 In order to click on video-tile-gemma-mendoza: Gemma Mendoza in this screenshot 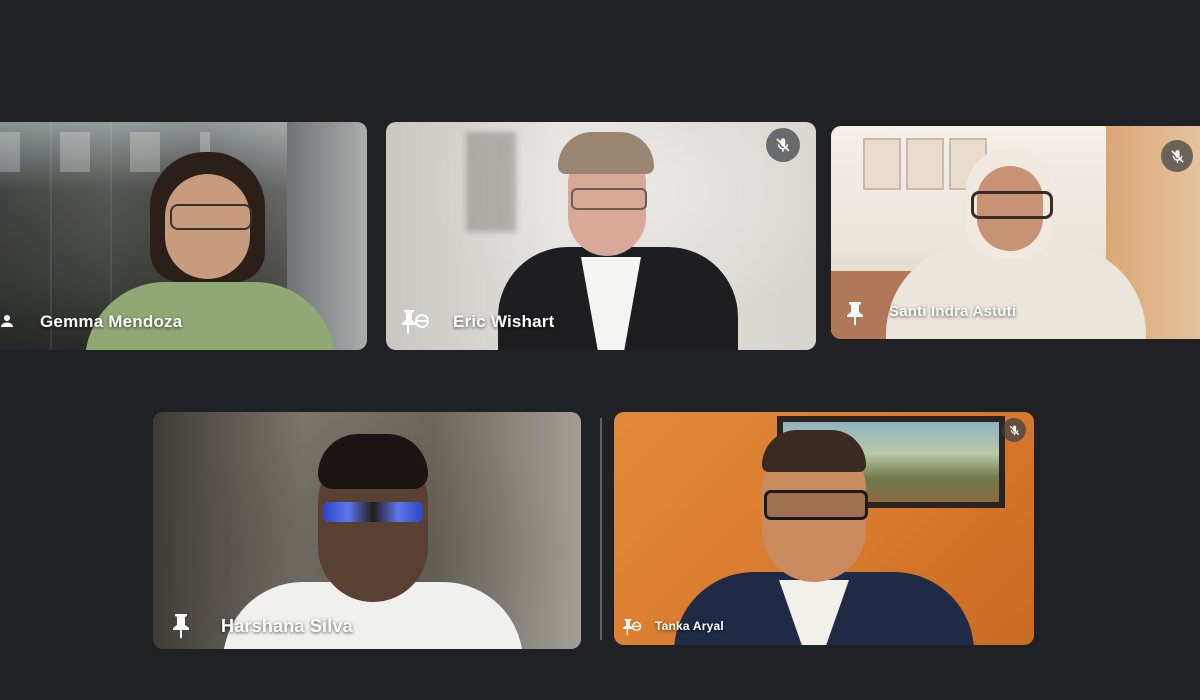, I will do `click(183, 236)`.